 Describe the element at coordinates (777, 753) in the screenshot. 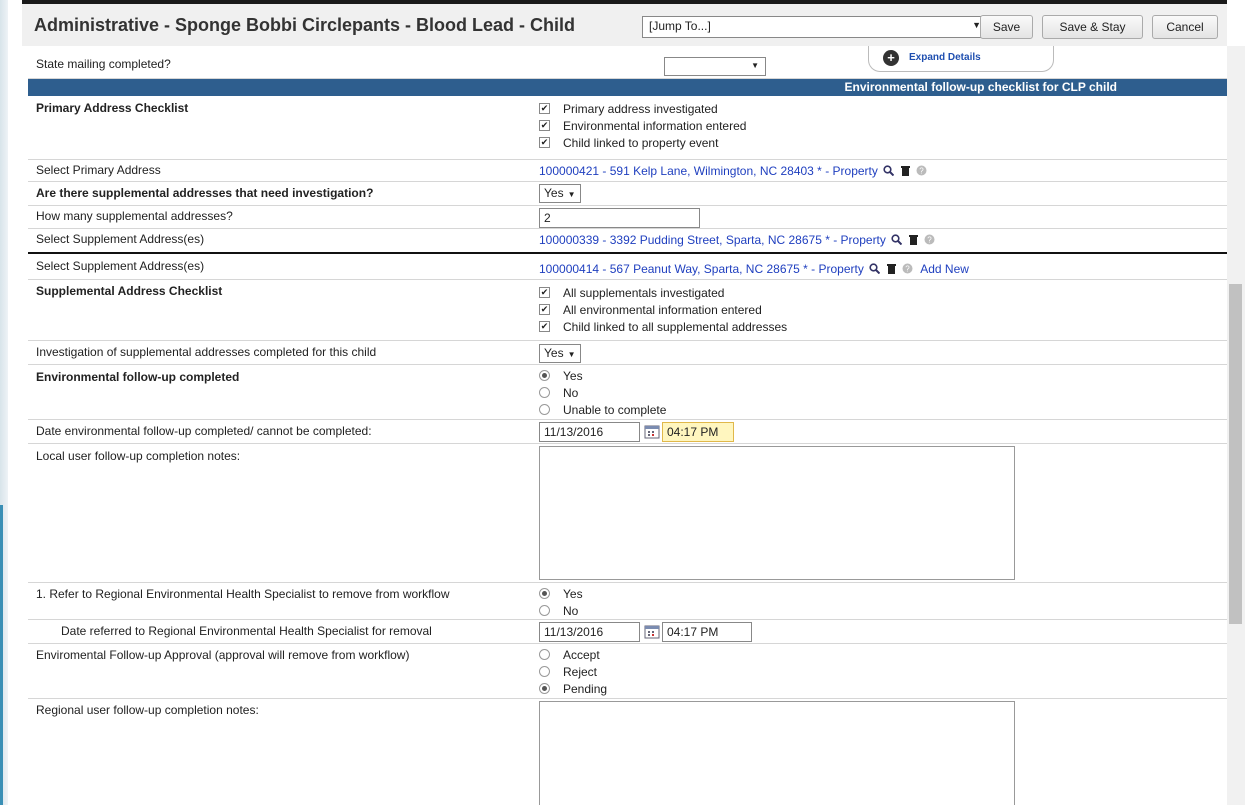

I see `regional-notes-textarea` at that location.